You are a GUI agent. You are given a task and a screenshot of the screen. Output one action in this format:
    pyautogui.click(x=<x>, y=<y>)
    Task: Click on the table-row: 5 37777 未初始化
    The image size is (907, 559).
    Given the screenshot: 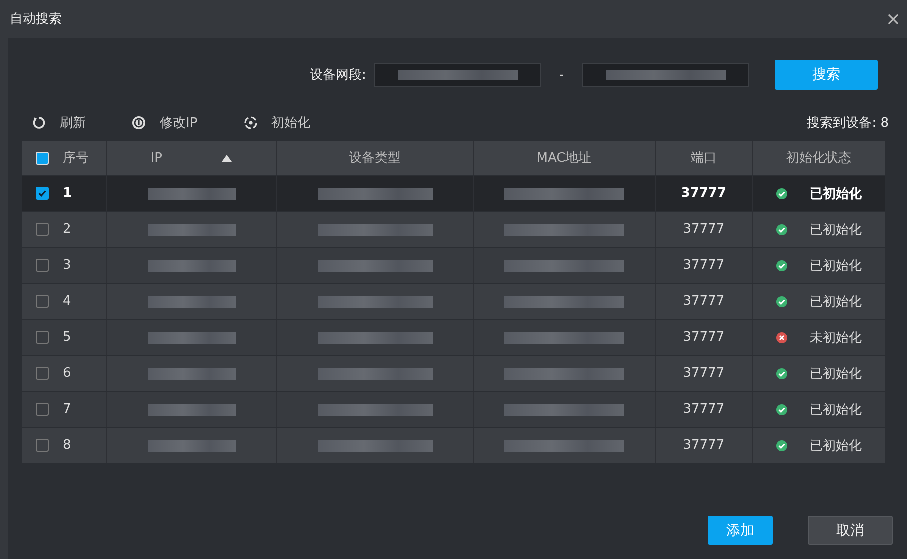 What is the action you would take?
    pyautogui.click(x=453, y=338)
    